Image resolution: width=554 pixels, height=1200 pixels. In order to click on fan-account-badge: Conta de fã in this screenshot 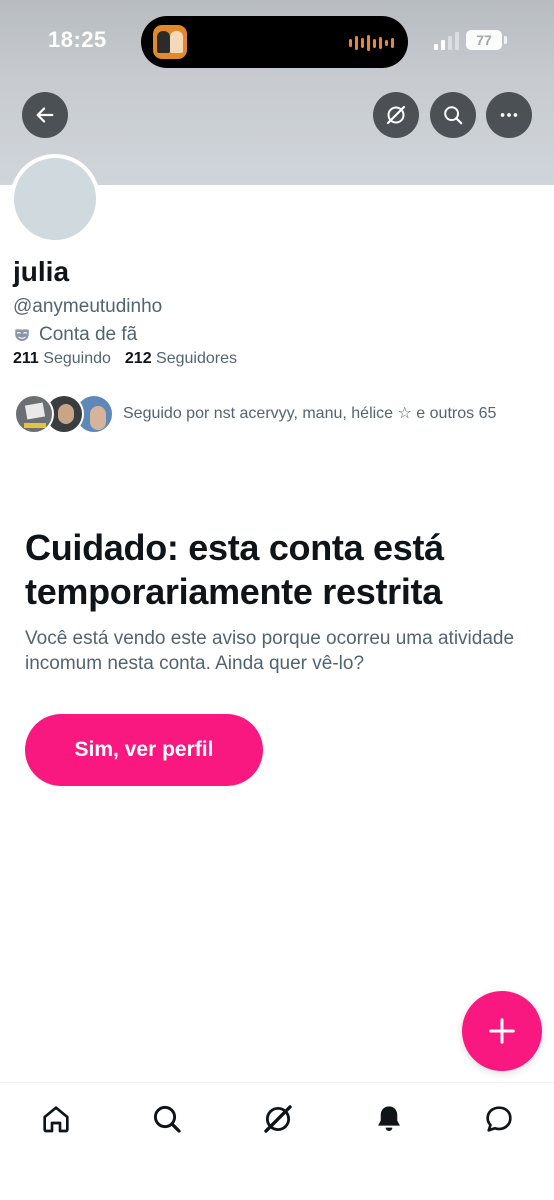, I will do `click(75, 335)`.